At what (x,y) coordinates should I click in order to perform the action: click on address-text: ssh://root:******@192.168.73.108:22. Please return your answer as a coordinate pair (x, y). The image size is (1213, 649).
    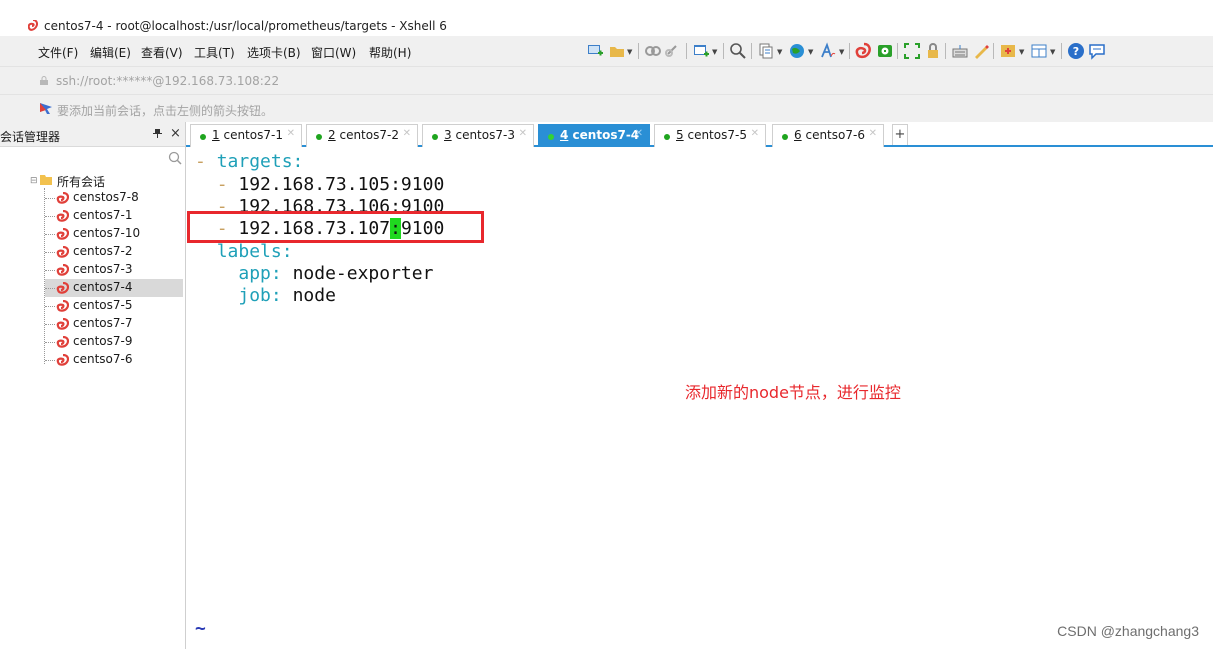
    Looking at the image, I should click on (167, 81).